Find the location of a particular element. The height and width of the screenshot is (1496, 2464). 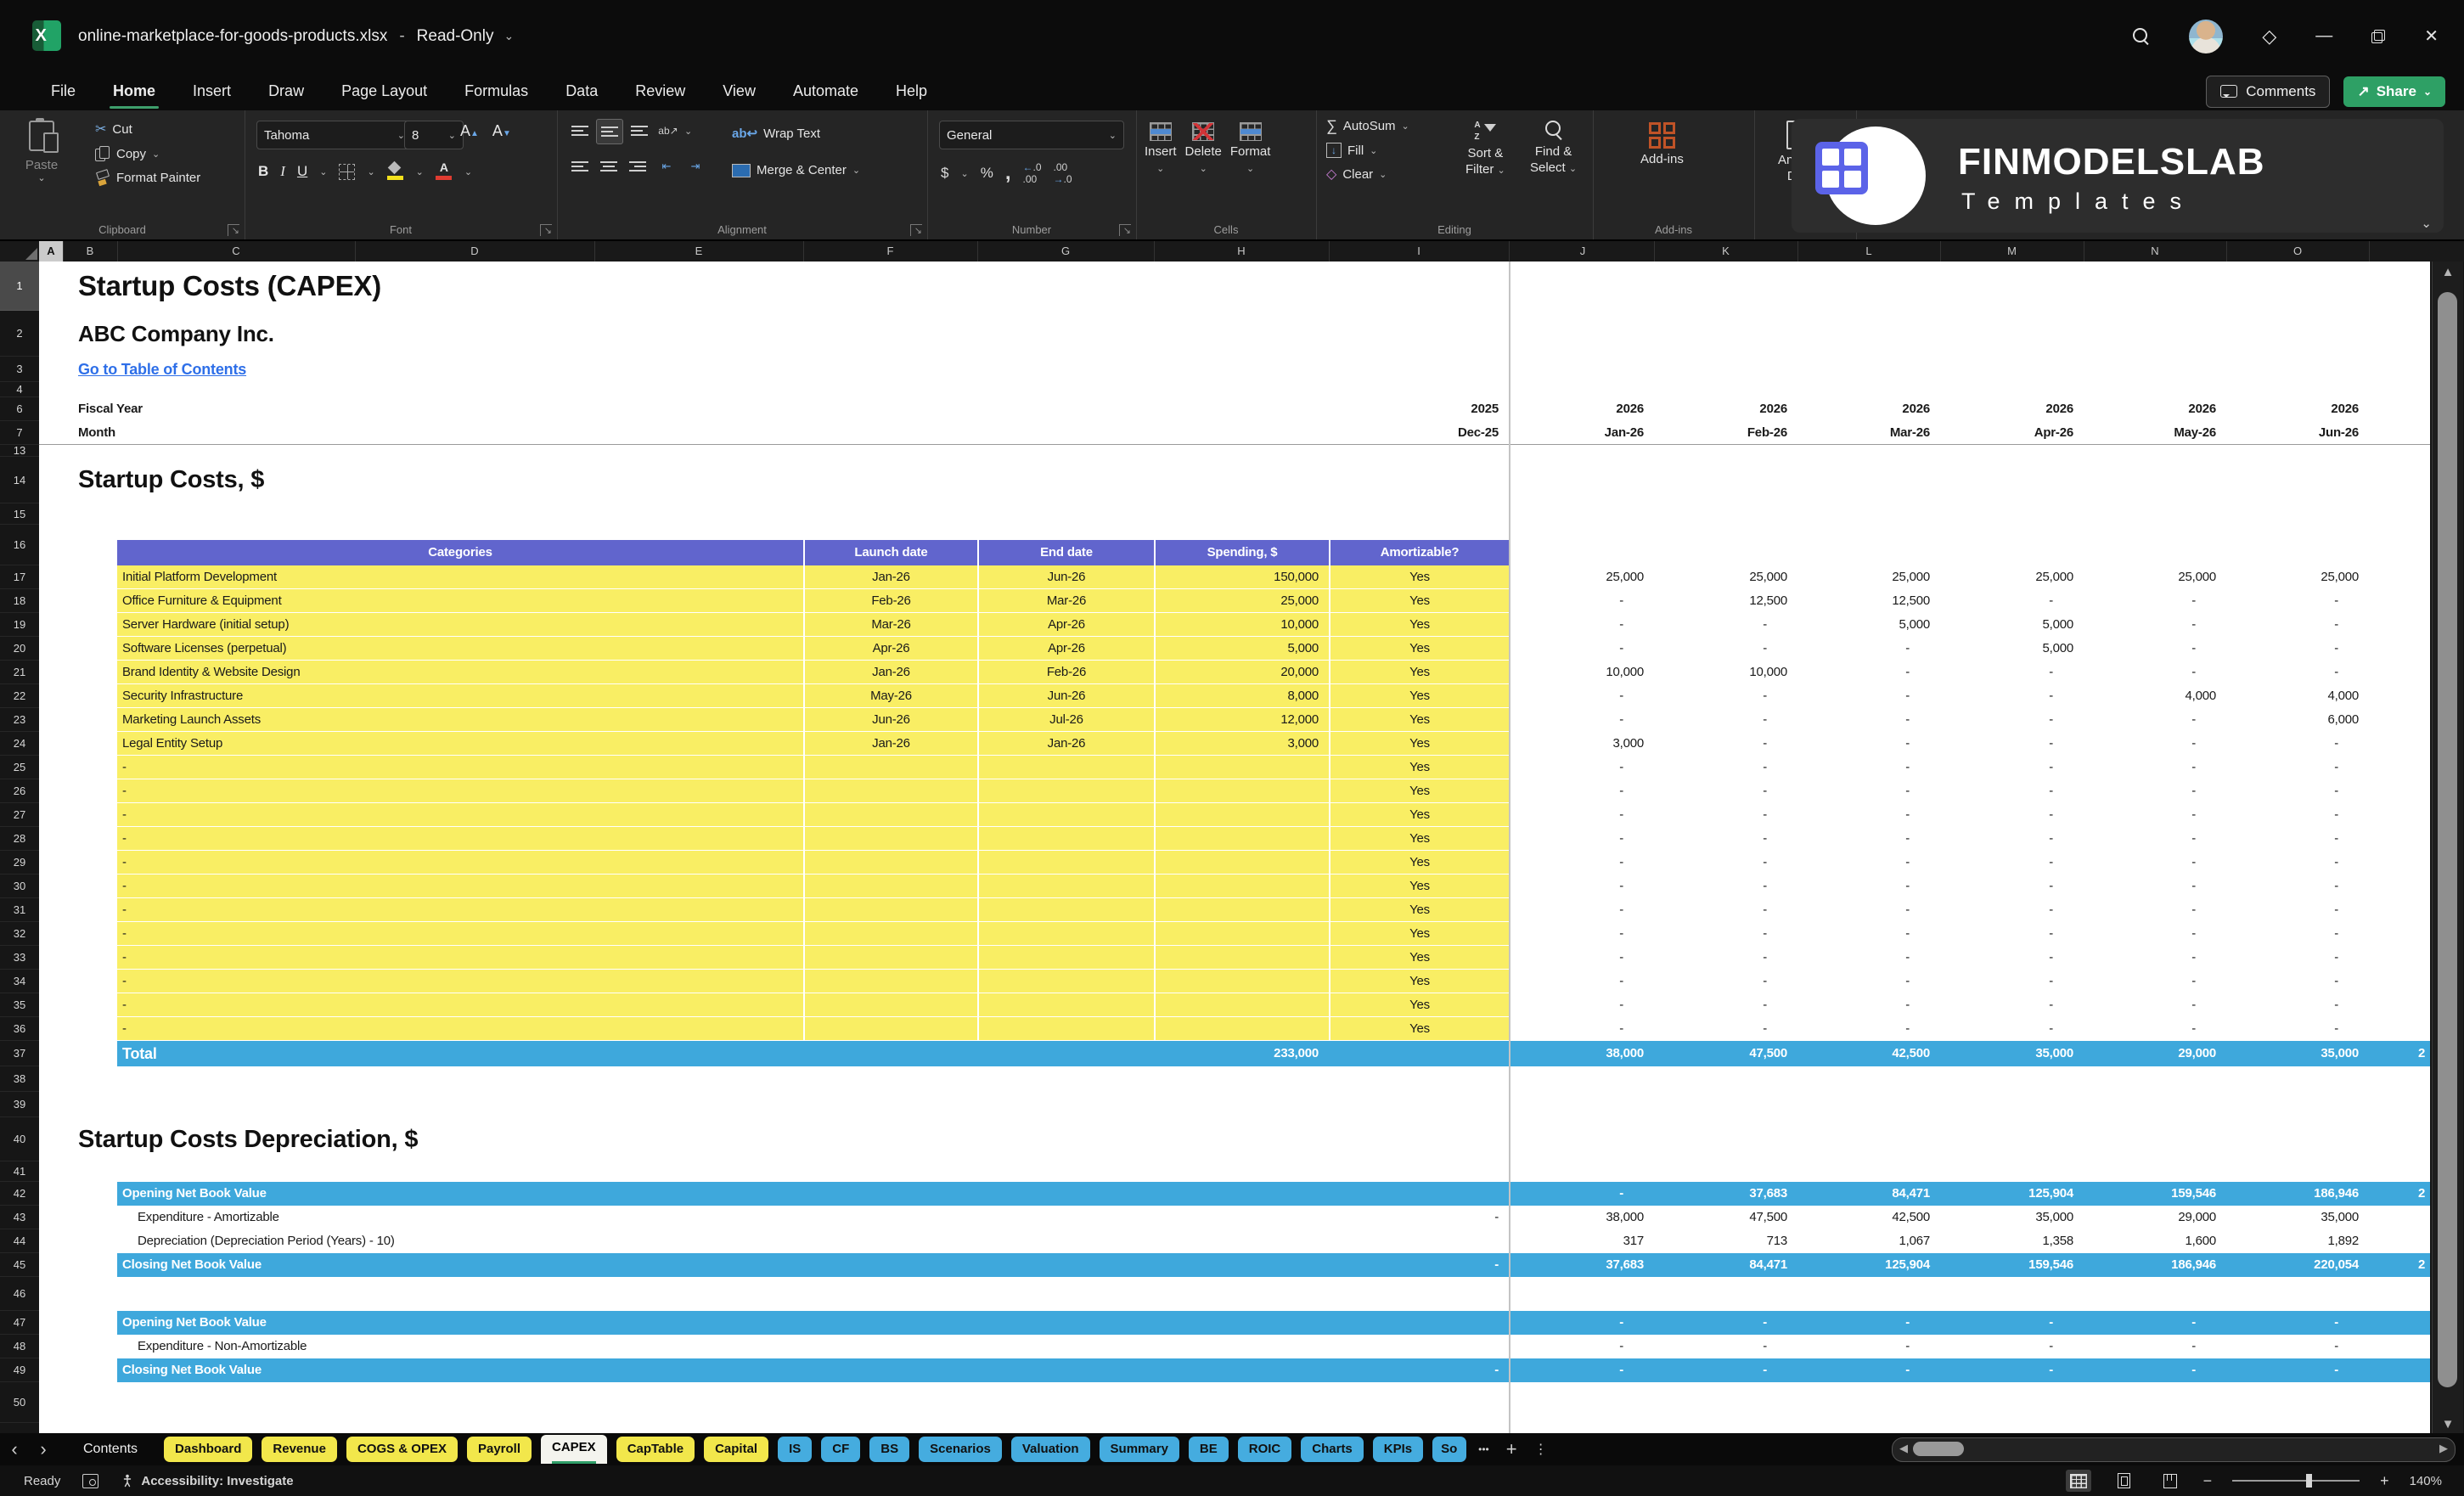

align-bottom-button is located at coordinates (639, 131).